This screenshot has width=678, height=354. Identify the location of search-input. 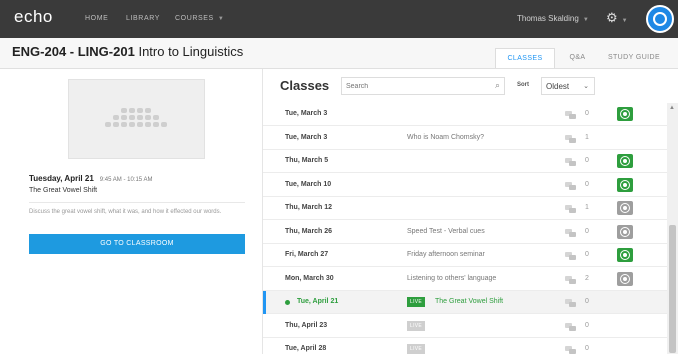
(416, 86).